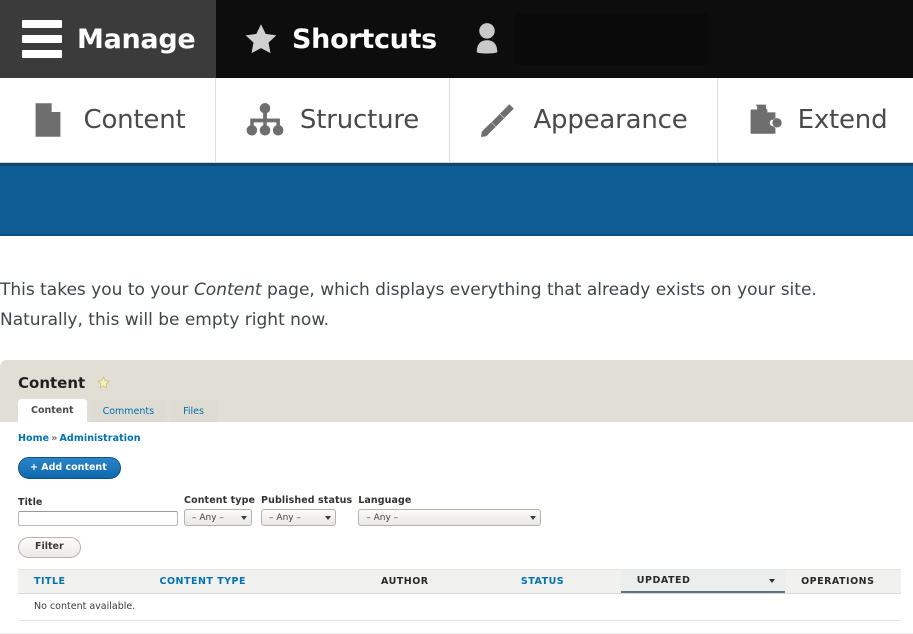 This screenshot has width=913, height=634. I want to click on toolbar-manage-button: Manage, so click(108, 39).